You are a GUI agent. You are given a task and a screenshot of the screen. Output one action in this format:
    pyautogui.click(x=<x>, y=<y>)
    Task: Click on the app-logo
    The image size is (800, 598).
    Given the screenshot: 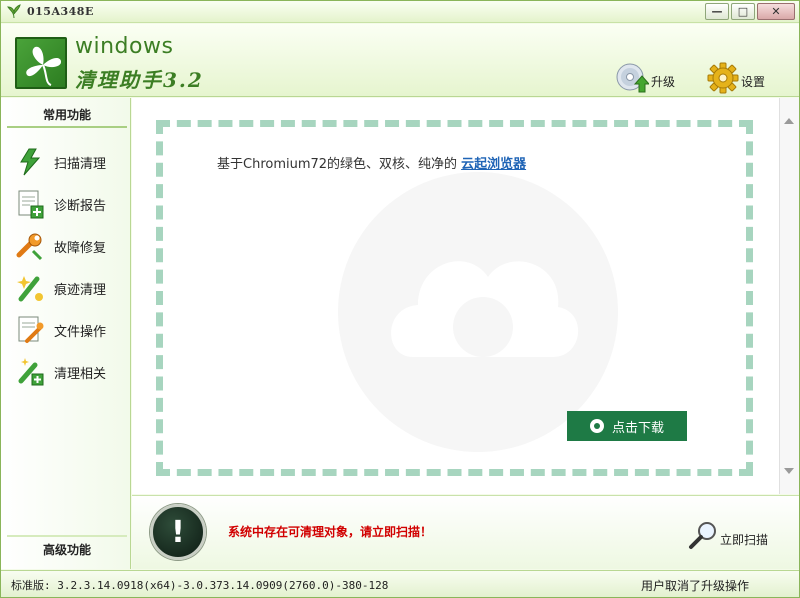 What is the action you would take?
    pyautogui.click(x=41, y=63)
    